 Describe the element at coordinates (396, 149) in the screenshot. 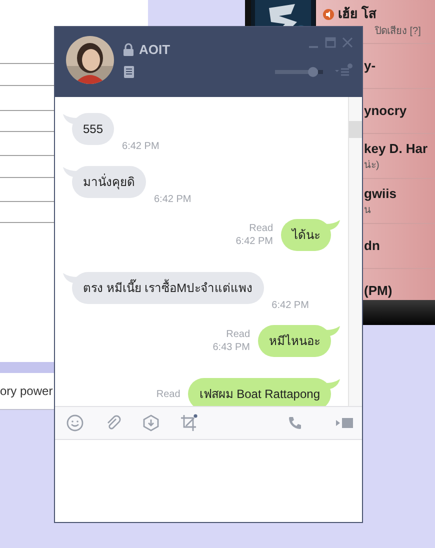

I see `contact-name: key D. Har` at that location.